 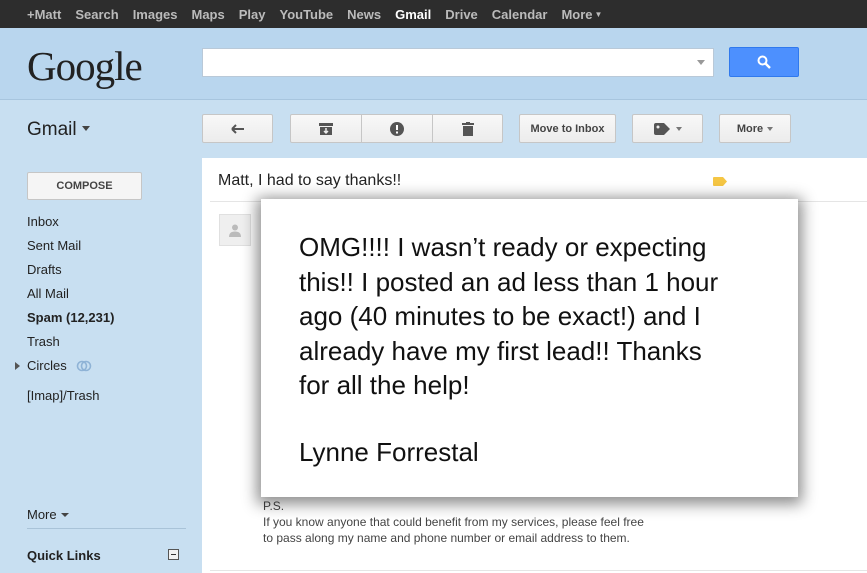 What do you see at coordinates (500, 350) in the screenshot?
I see `testimonial-line: already have my first lead!! Thanks` at bounding box center [500, 350].